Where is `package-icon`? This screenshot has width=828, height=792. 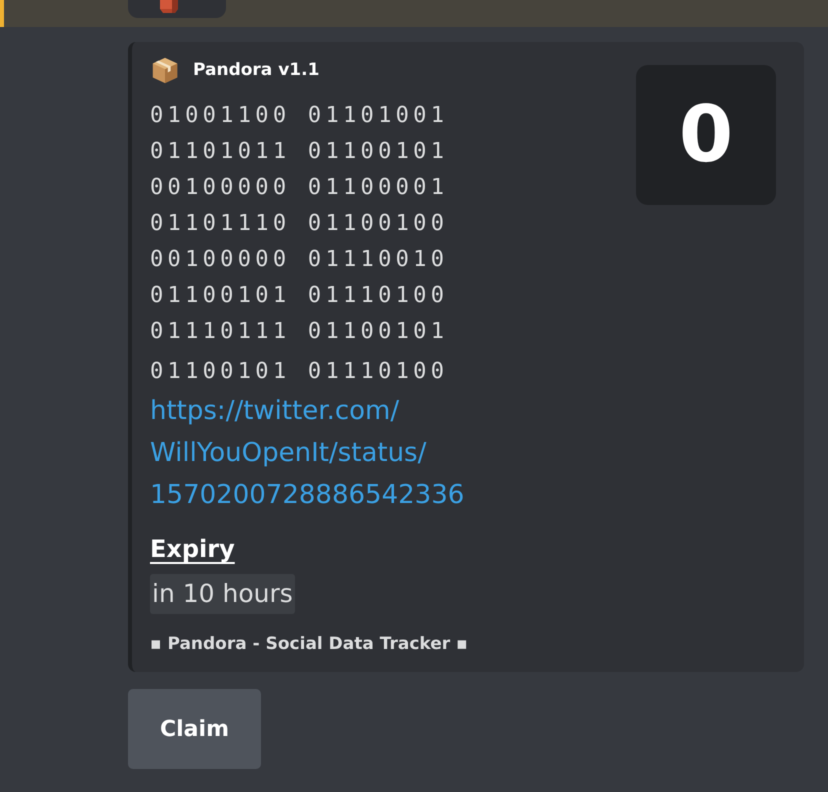 package-icon is located at coordinates (165, 70).